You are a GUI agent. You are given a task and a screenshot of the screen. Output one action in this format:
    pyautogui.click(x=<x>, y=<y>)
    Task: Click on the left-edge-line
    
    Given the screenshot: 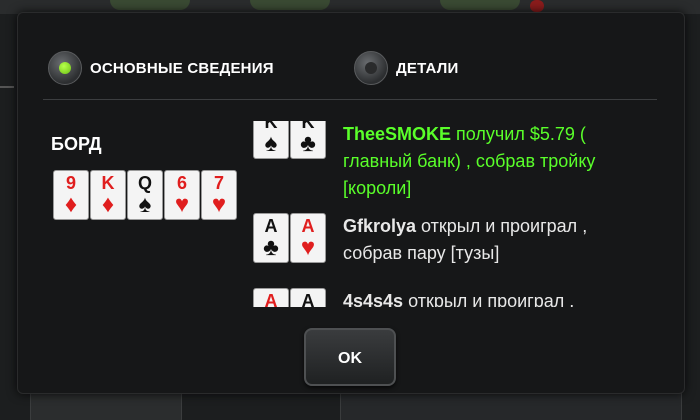 What is the action you would take?
    pyautogui.click(x=7, y=87)
    